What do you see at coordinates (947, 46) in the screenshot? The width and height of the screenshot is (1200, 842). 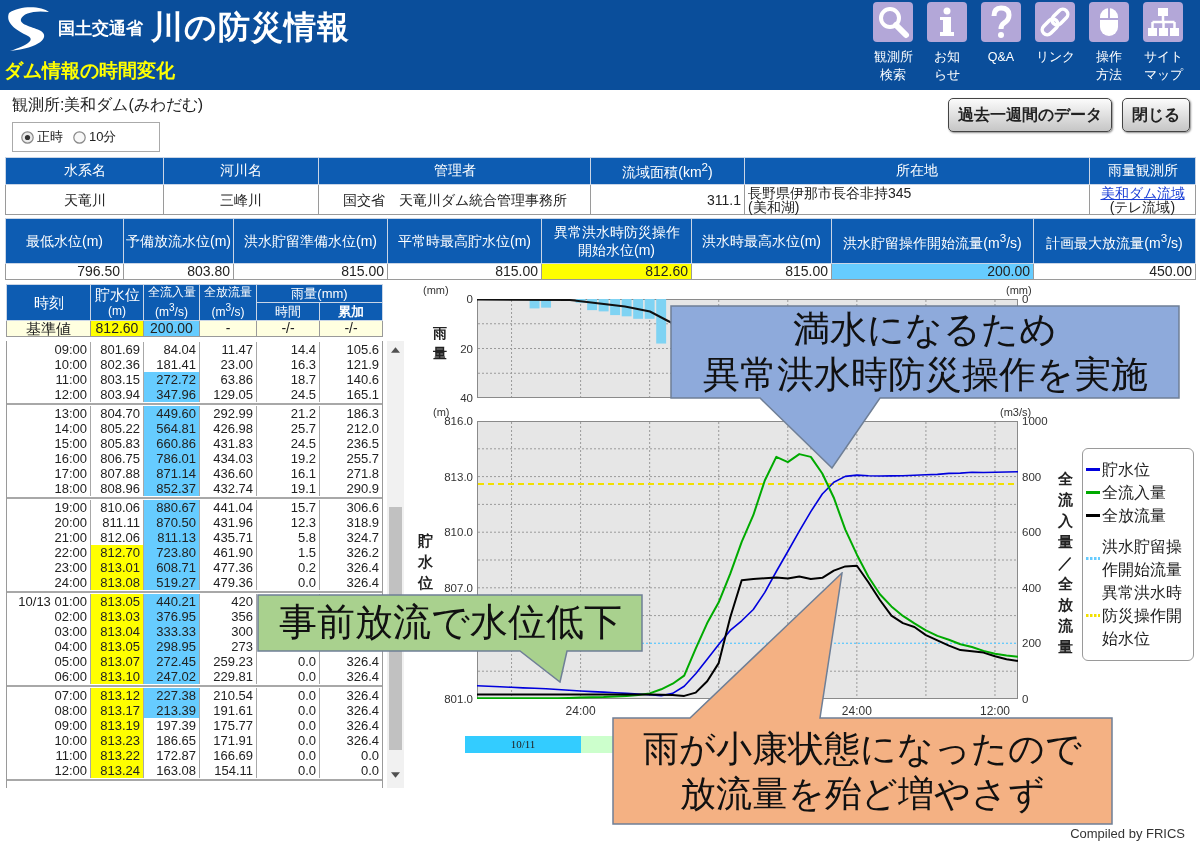 I see `nav-link: お知らせ` at bounding box center [947, 46].